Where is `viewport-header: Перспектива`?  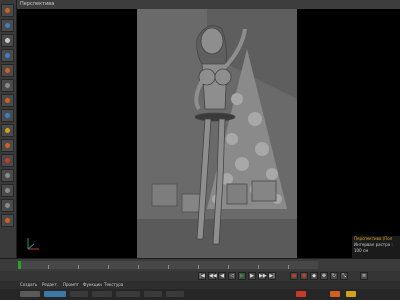
viewport-header: Перспектива is located at coordinates (208, 4).